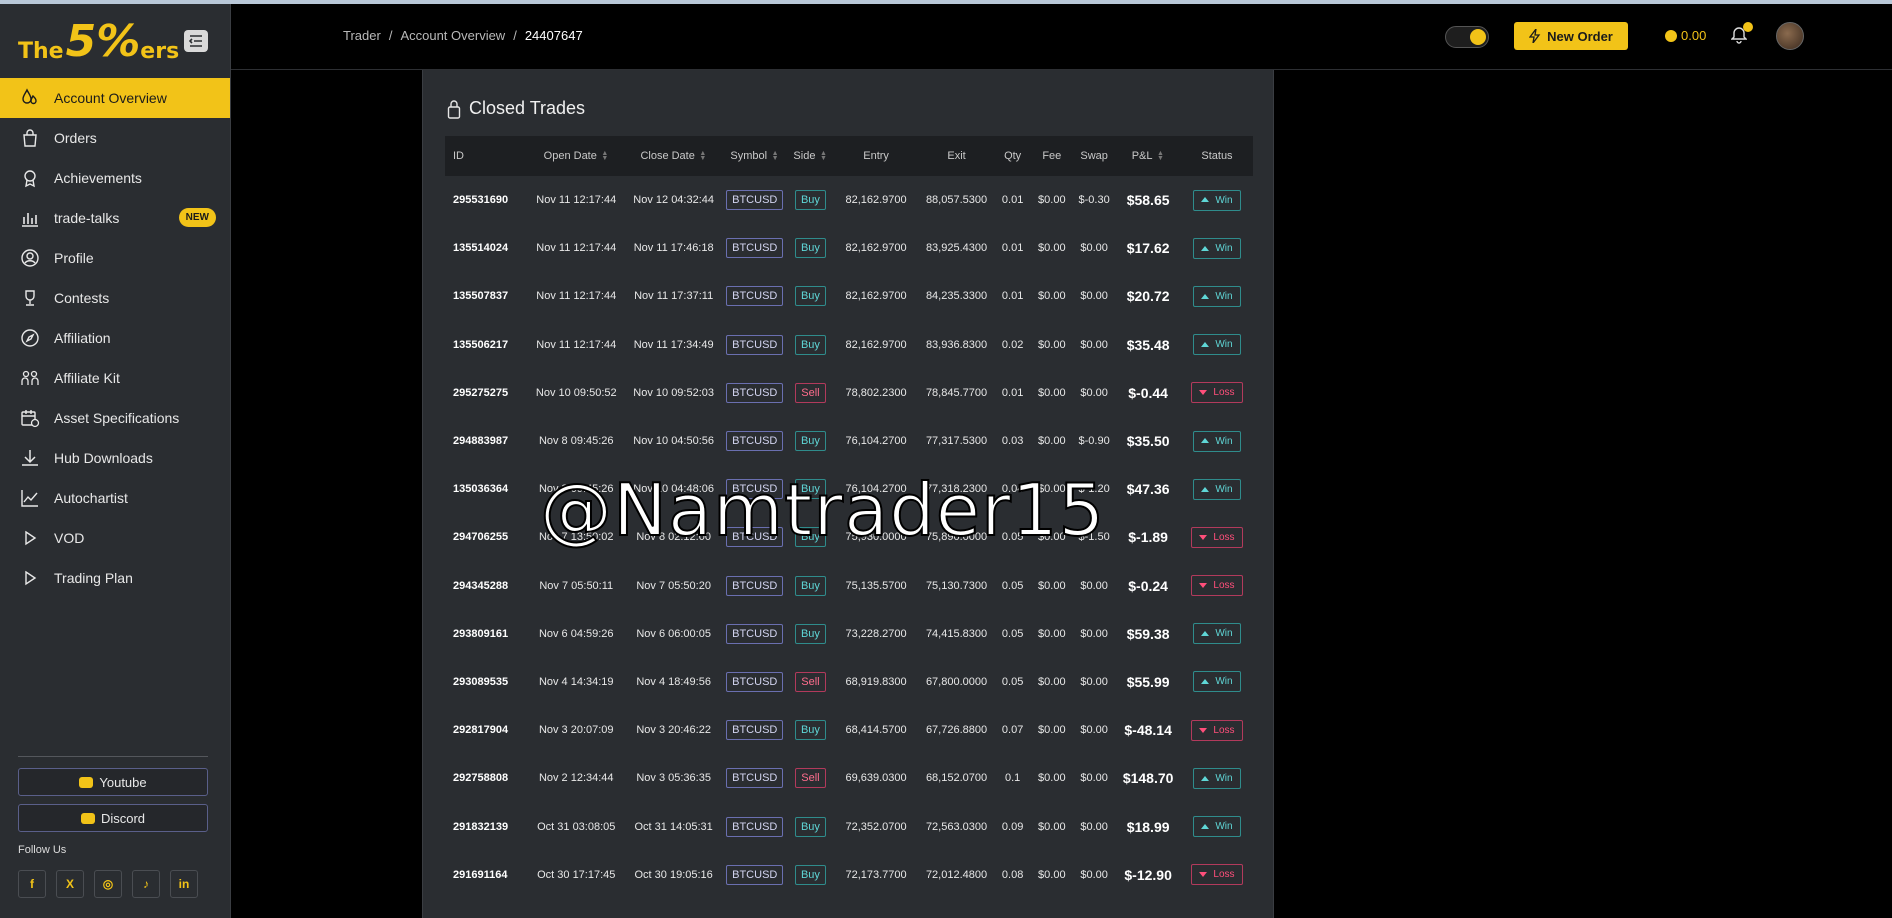 This screenshot has width=1892, height=918. Describe the element at coordinates (673, 156) in the screenshot. I see `col-close-date: Close Date ▲ ▼` at that location.